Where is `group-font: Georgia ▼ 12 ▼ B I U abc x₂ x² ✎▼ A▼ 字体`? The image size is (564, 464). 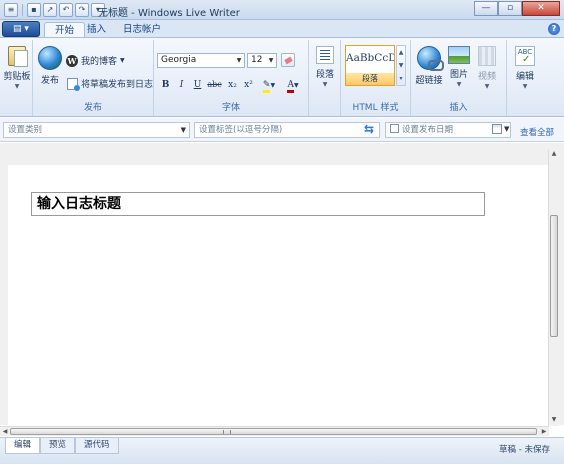
group-font: Georgia ▼ 12 ▼ B I U abc x₂ x² ✎▼ A▼ 字体 is located at coordinates (231, 78).